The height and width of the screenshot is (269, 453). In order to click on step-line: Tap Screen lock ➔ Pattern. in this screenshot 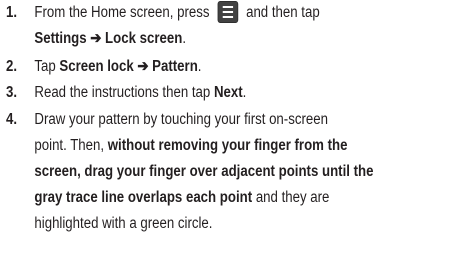, I will do `click(117, 67)`.